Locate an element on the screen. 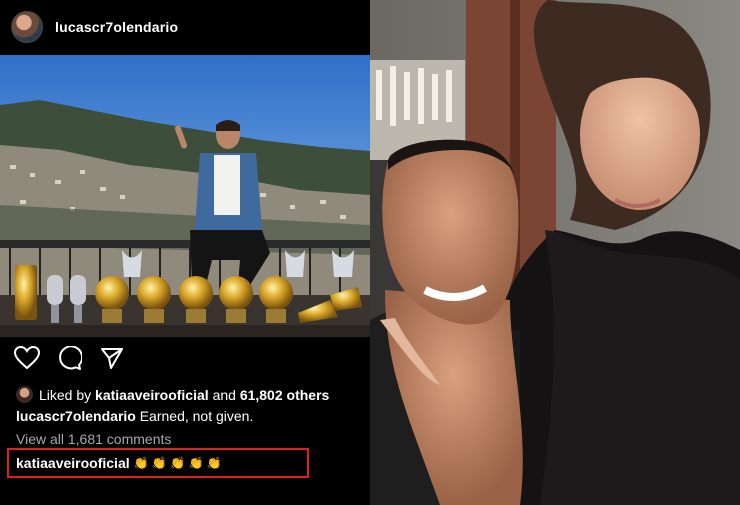 This screenshot has height=505, width=740. avatar is located at coordinates (27, 27).